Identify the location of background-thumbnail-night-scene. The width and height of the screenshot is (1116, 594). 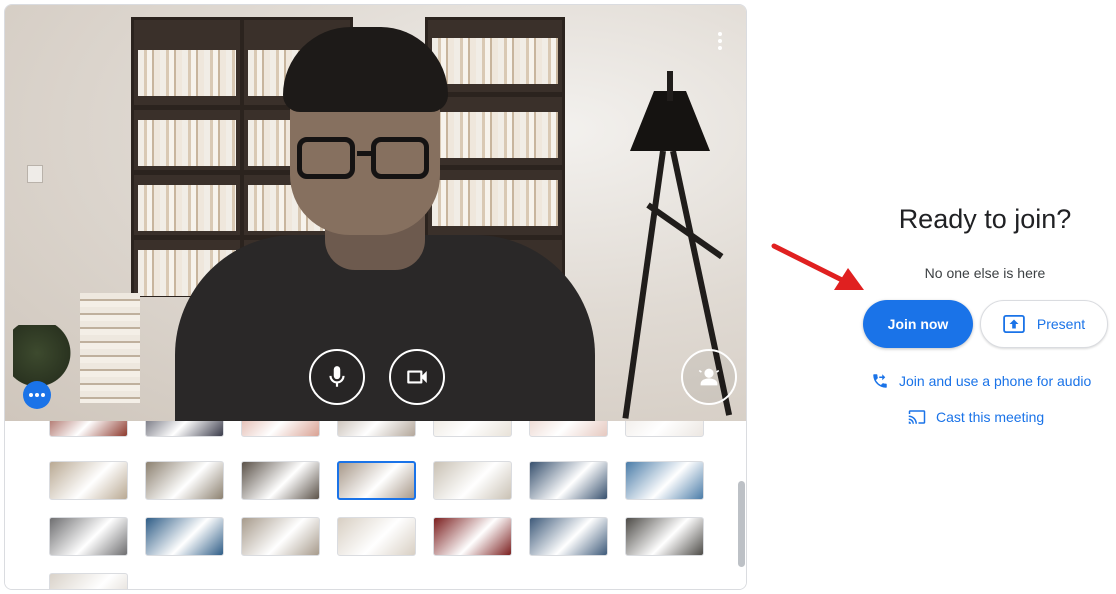
(184, 429).